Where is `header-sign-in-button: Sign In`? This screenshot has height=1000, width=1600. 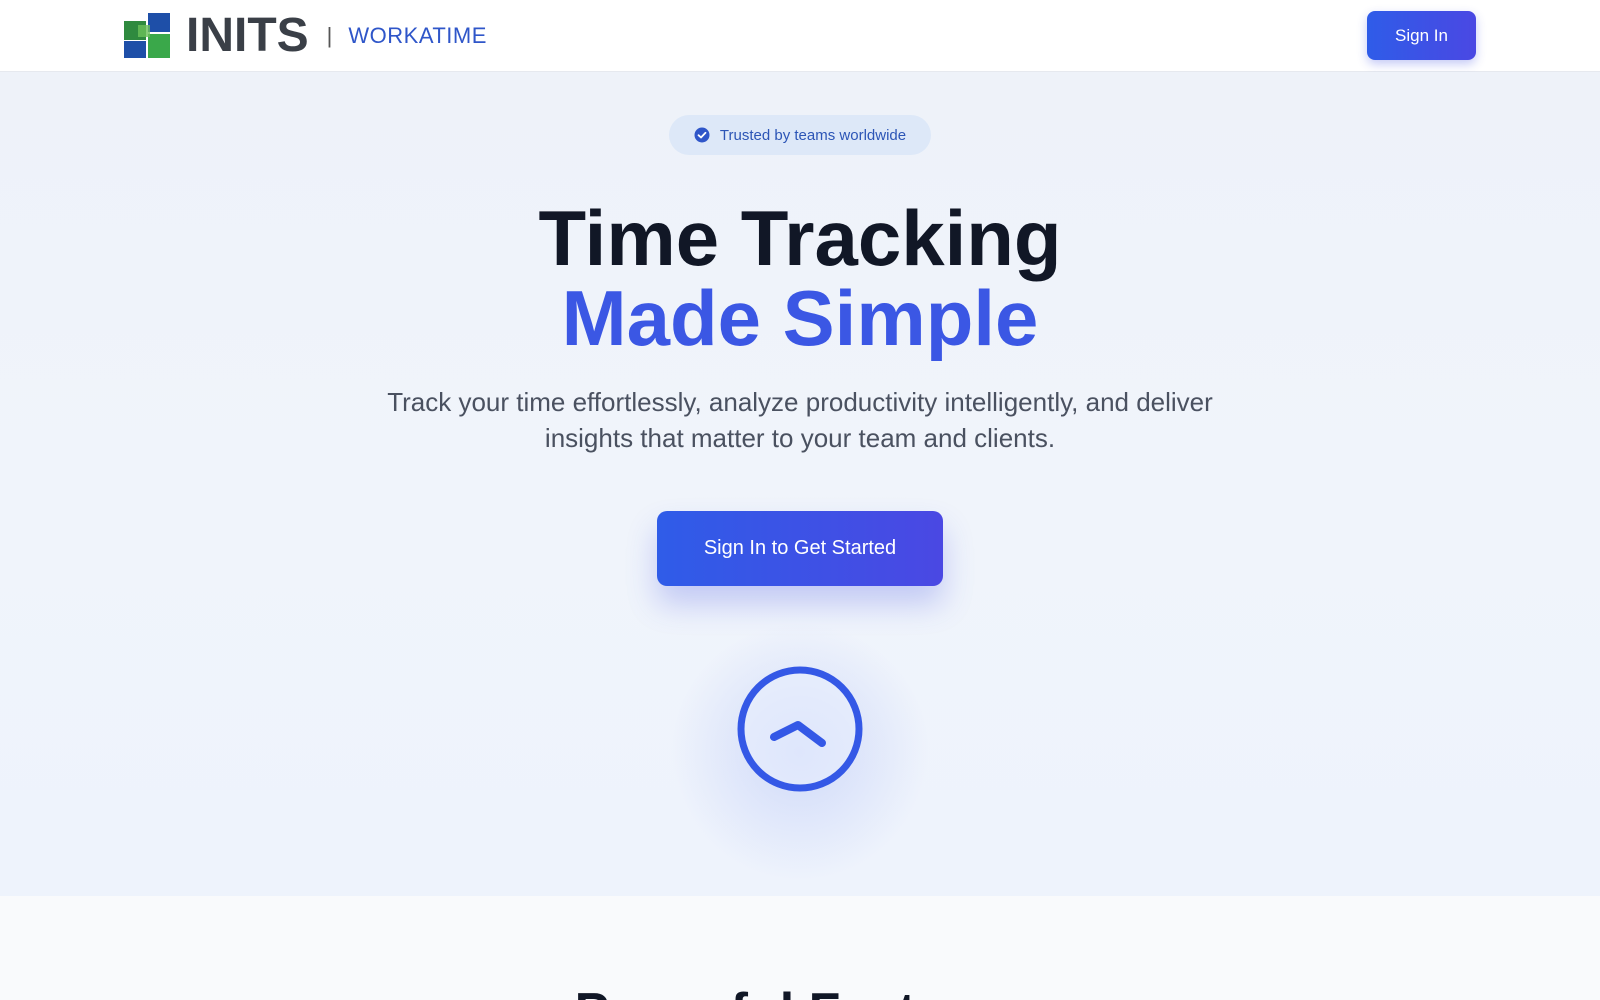
header-sign-in-button: Sign In is located at coordinates (1421, 35).